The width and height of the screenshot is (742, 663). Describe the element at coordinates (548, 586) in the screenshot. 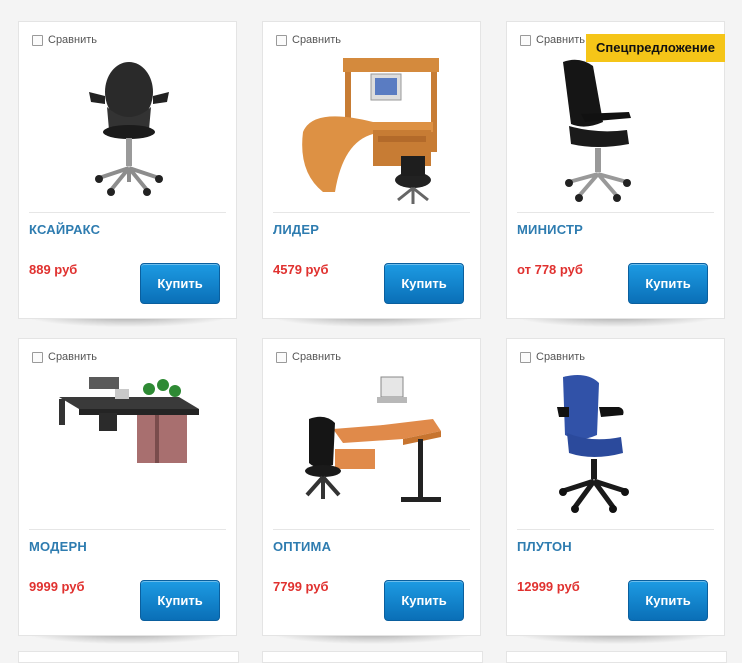

I see `product-price: 12999 руб` at that location.